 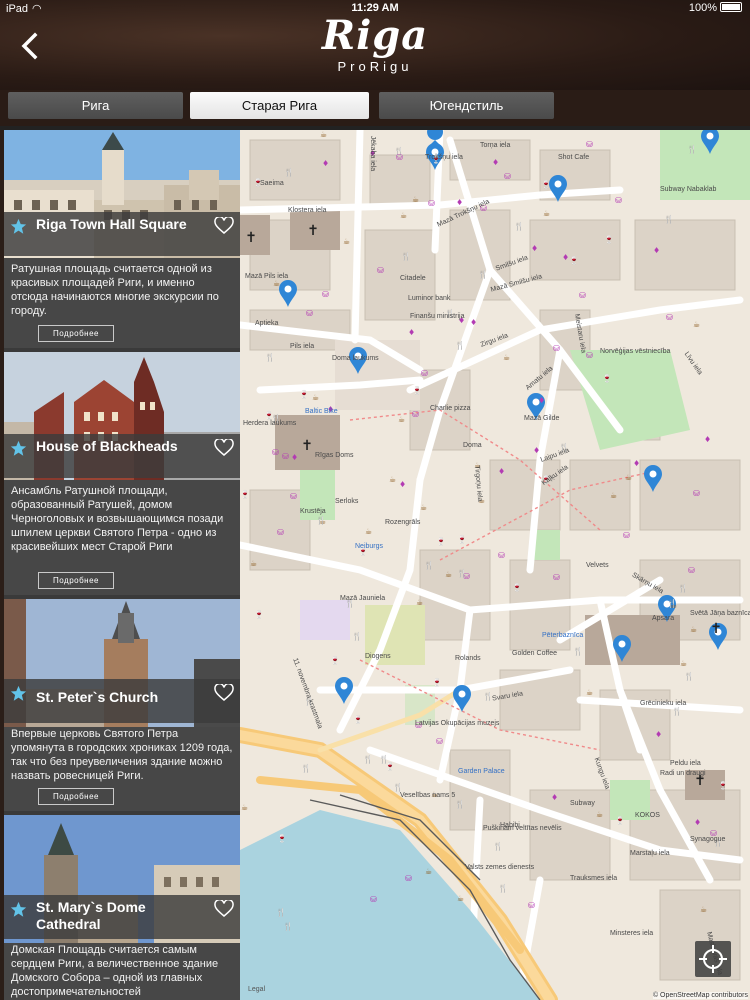 What do you see at coordinates (95, 105) in the screenshot?
I see `tab-riga: Рига` at bounding box center [95, 105].